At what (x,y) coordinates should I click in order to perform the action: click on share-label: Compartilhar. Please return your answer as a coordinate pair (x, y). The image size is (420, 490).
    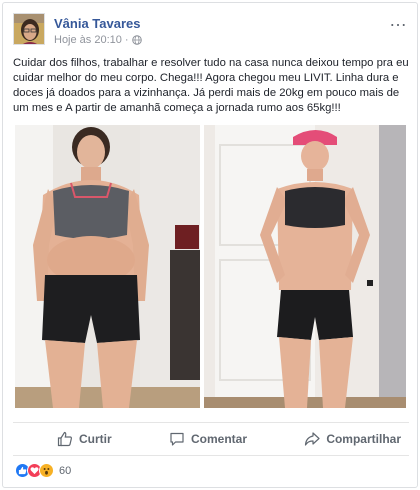
    Looking at the image, I should click on (363, 439).